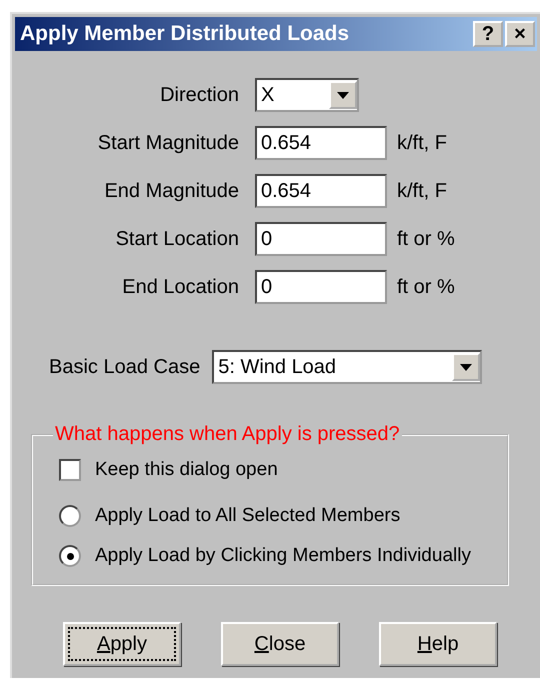 The height and width of the screenshot is (685, 540). Describe the element at coordinates (124, 367) in the screenshot. I see `field-label: Basic Load Case` at that location.